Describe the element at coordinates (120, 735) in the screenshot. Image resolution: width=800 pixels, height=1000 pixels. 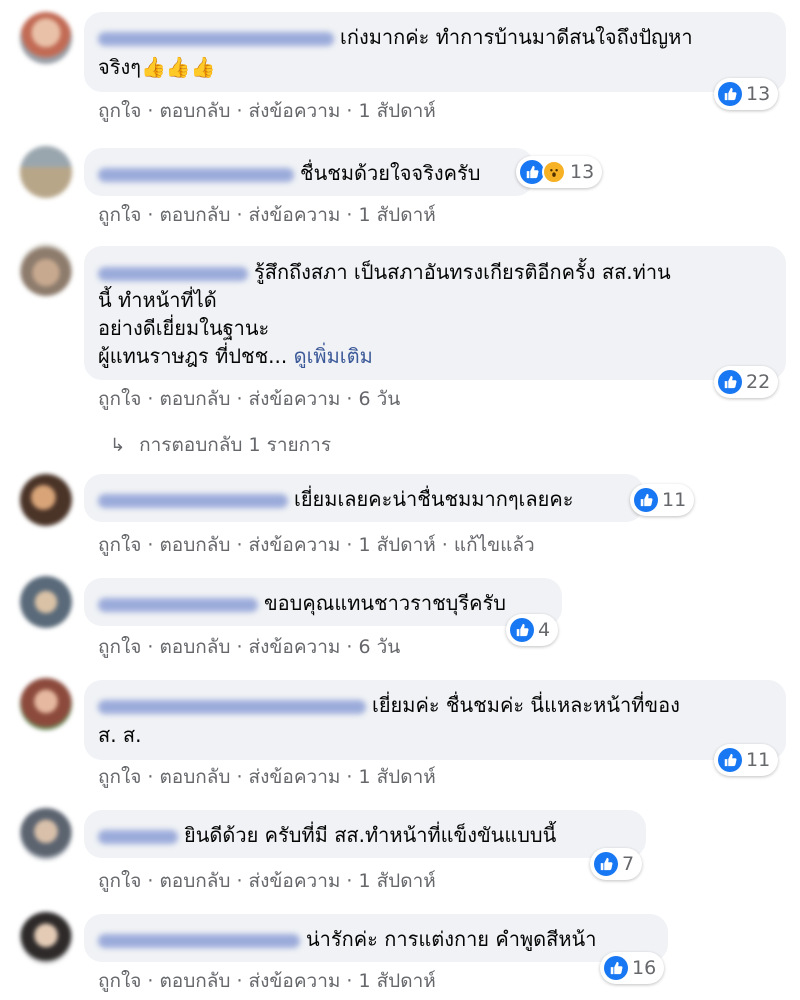
I see `comment-text-line2: ส. ส.` at that location.